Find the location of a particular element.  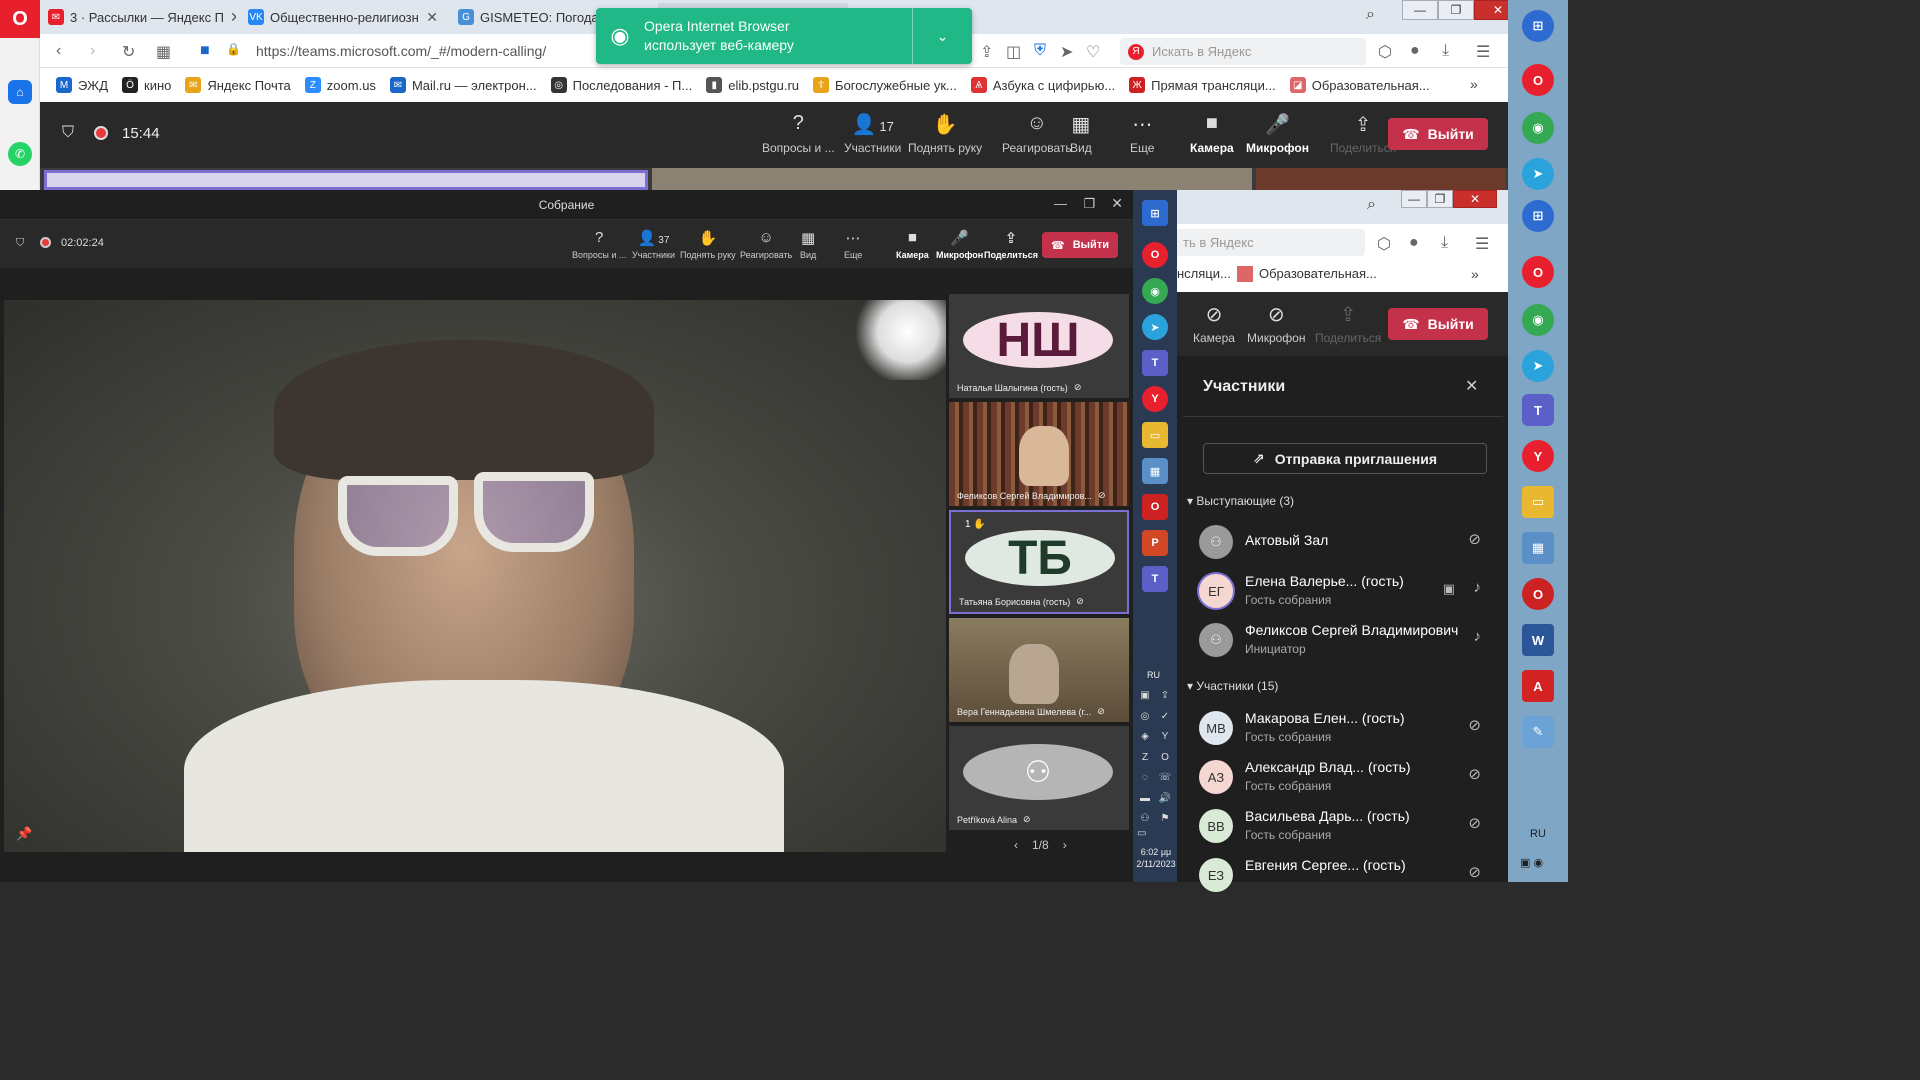

bookmark-item: Öкино is located at coordinates (146, 85).